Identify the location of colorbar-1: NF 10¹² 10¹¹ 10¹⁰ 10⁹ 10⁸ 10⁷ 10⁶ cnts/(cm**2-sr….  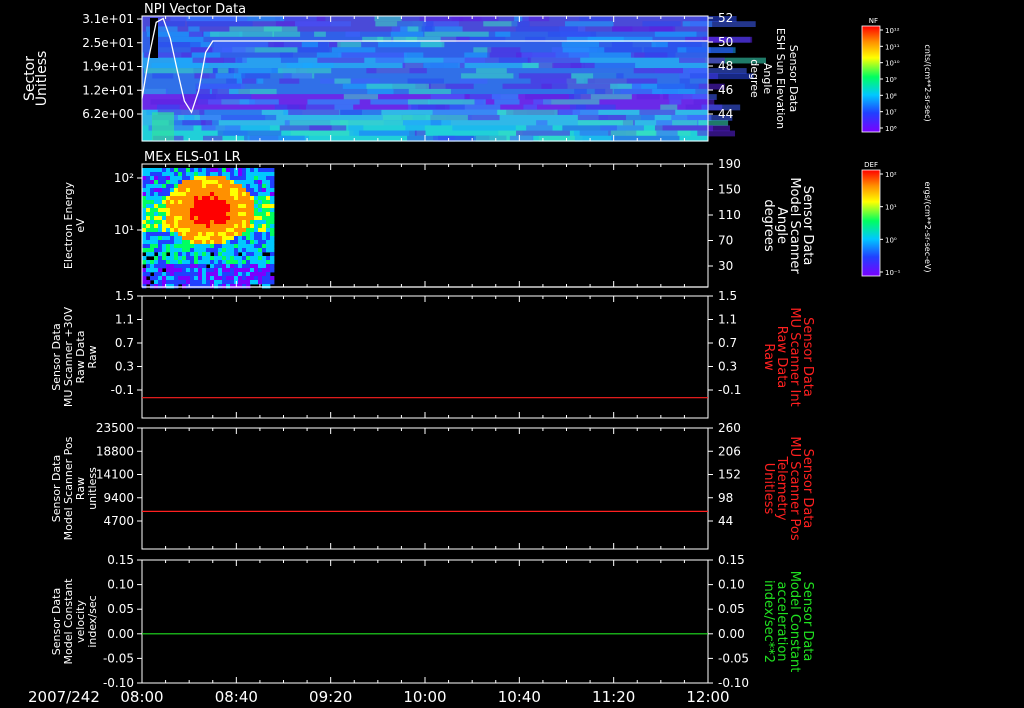
(896, 75).